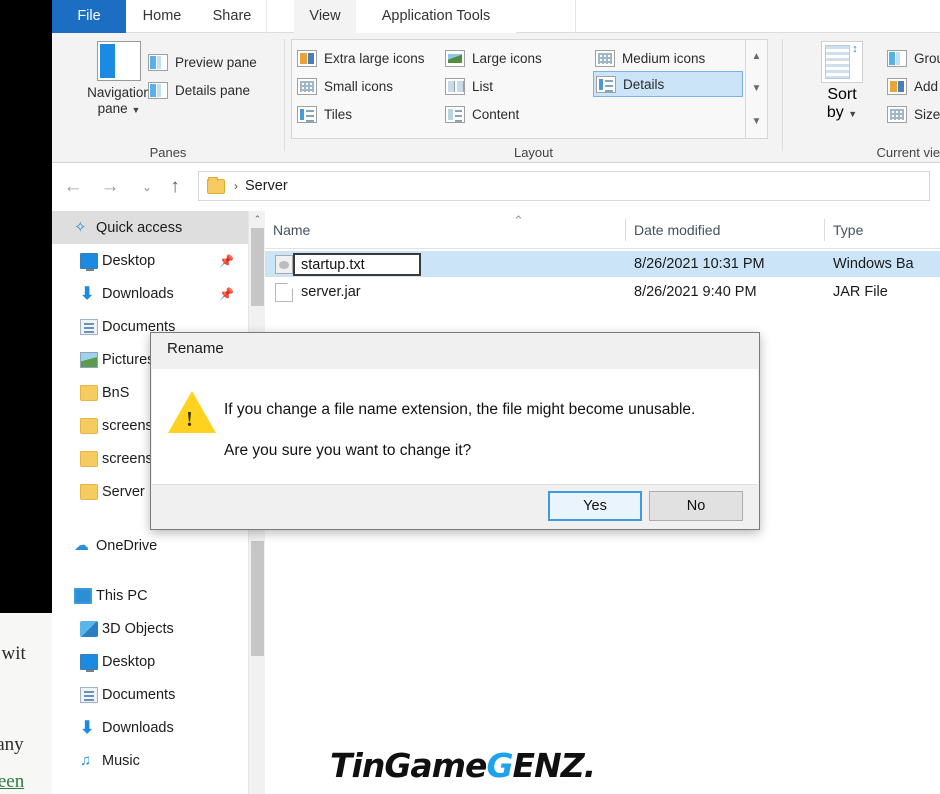 This screenshot has width=940, height=794. I want to click on type-value-startup: Windows Ba, so click(873, 264).